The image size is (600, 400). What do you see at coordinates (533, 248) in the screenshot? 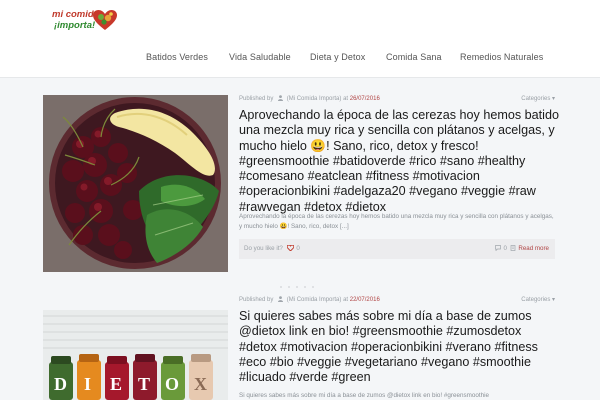
I see `read-more-link: Read more` at bounding box center [533, 248].